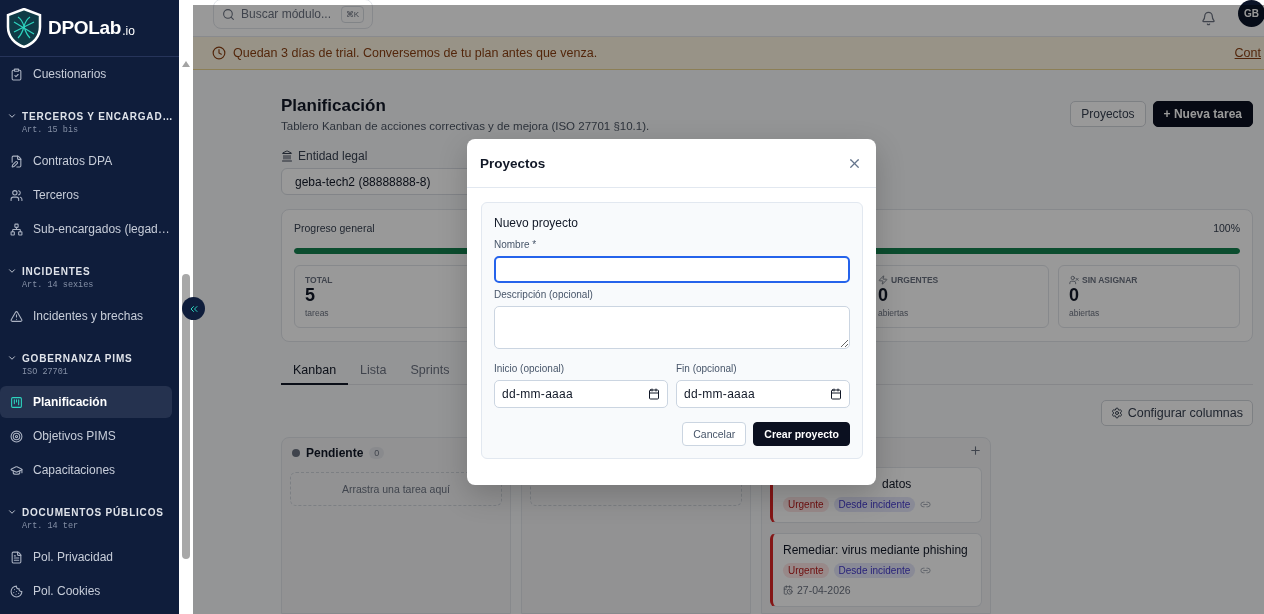 Image resolution: width=1264 pixels, height=614 pixels. What do you see at coordinates (335, 453) in the screenshot?
I see `column-title: Pendiente` at bounding box center [335, 453].